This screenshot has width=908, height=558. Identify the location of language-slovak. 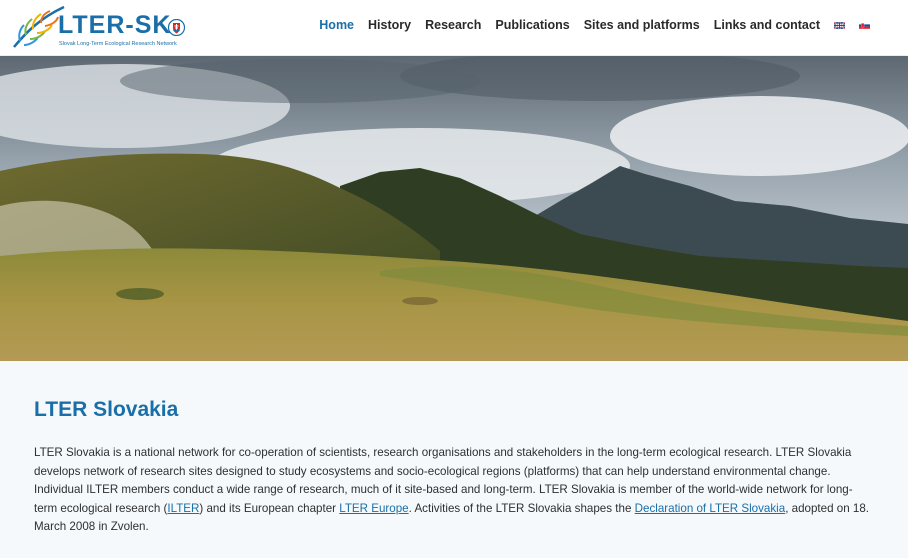
(864, 25).